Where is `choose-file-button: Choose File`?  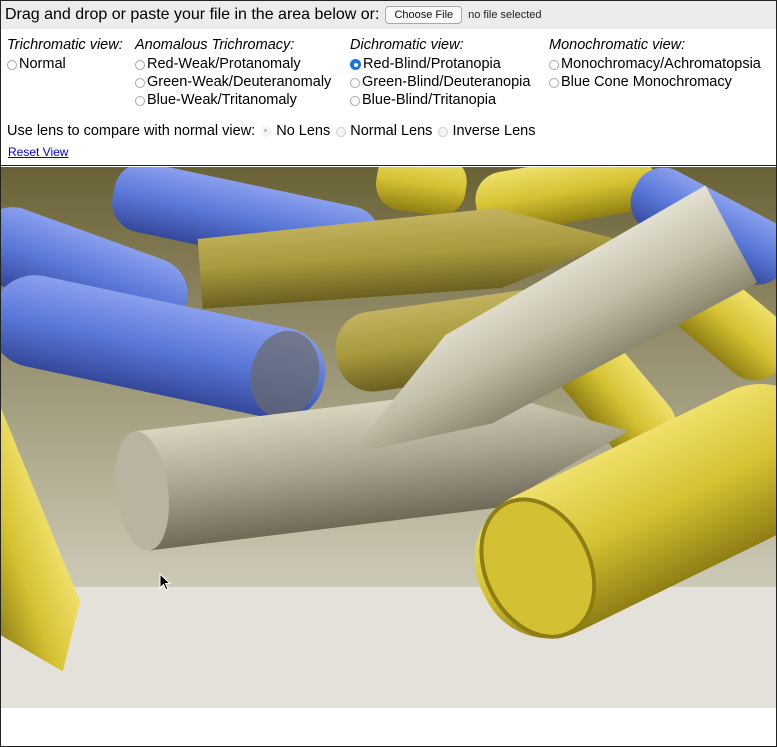
choose-file-button: Choose File is located at coordinates (424, 15).